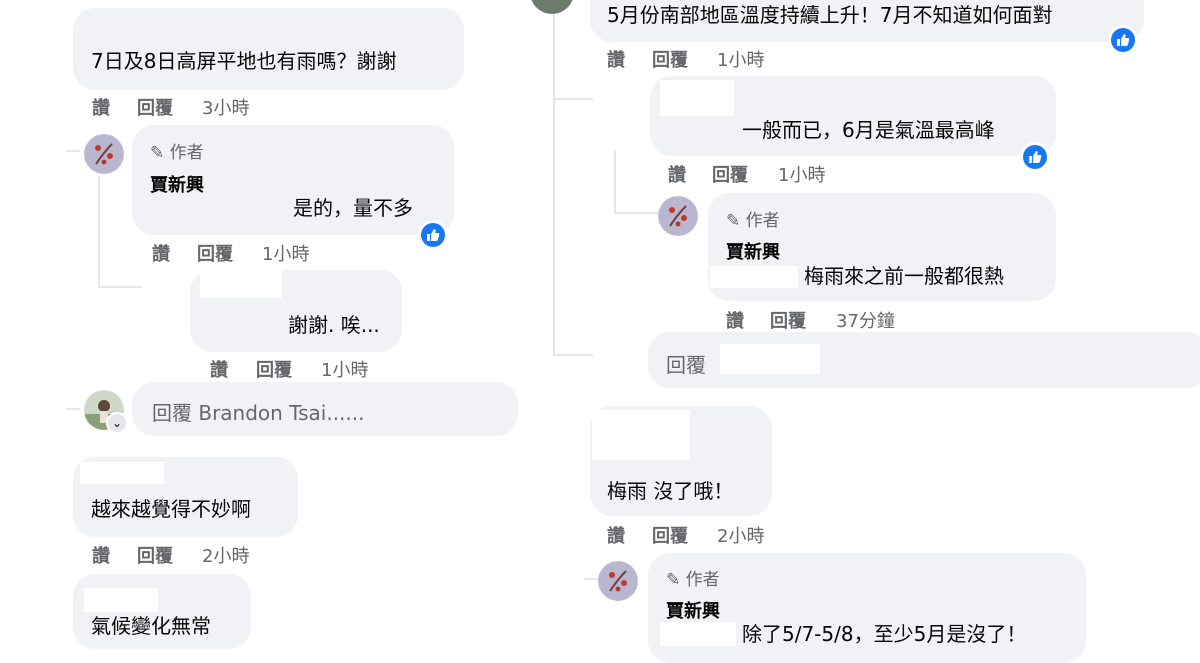 This screenshot has width=1200, height=663. Describe the element at coordinates (868, 130) in the screenshot. I see `comment-text: 一般而已，6月是氣溫最高峰` at that location.